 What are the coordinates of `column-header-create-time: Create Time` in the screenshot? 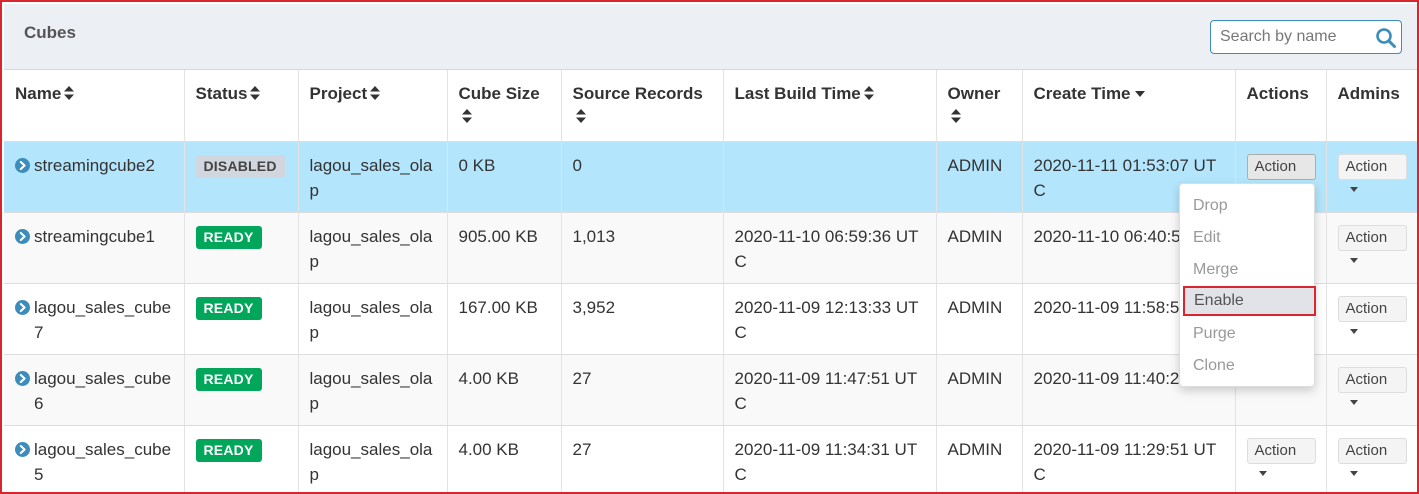 It's located at (1129, 106).